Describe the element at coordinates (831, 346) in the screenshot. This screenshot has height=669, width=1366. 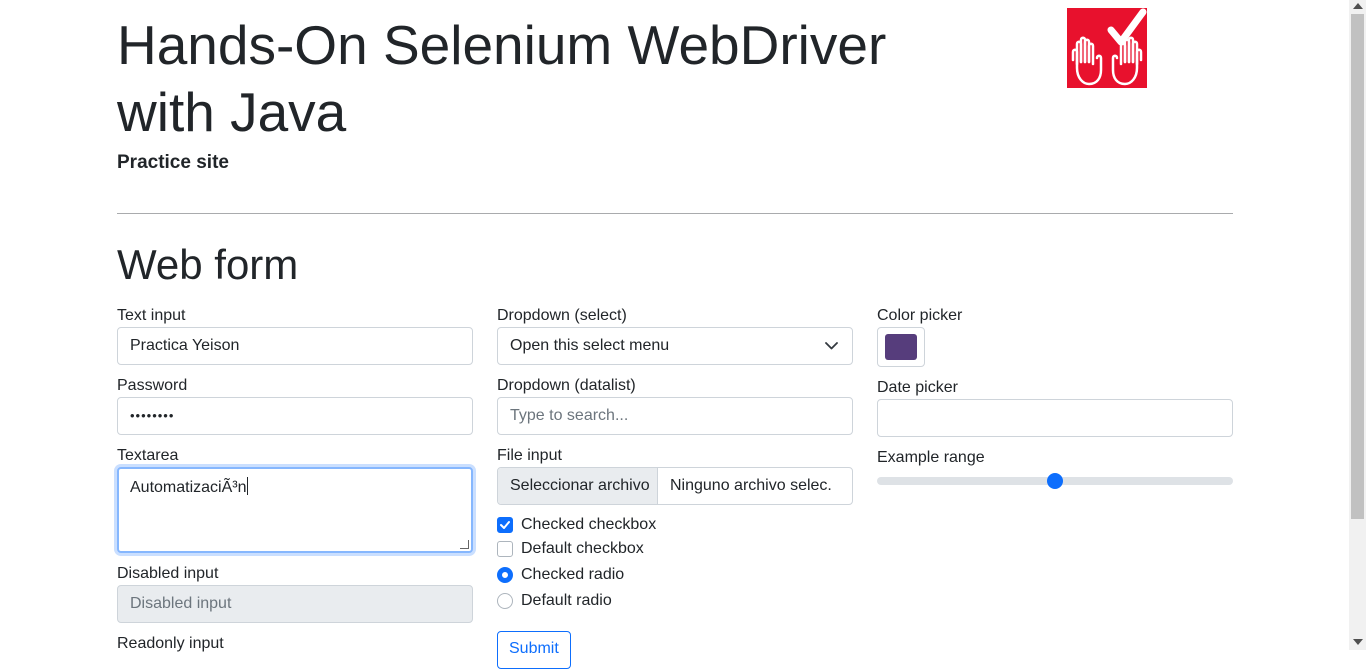
I see `chevron-down-icon` at that location.